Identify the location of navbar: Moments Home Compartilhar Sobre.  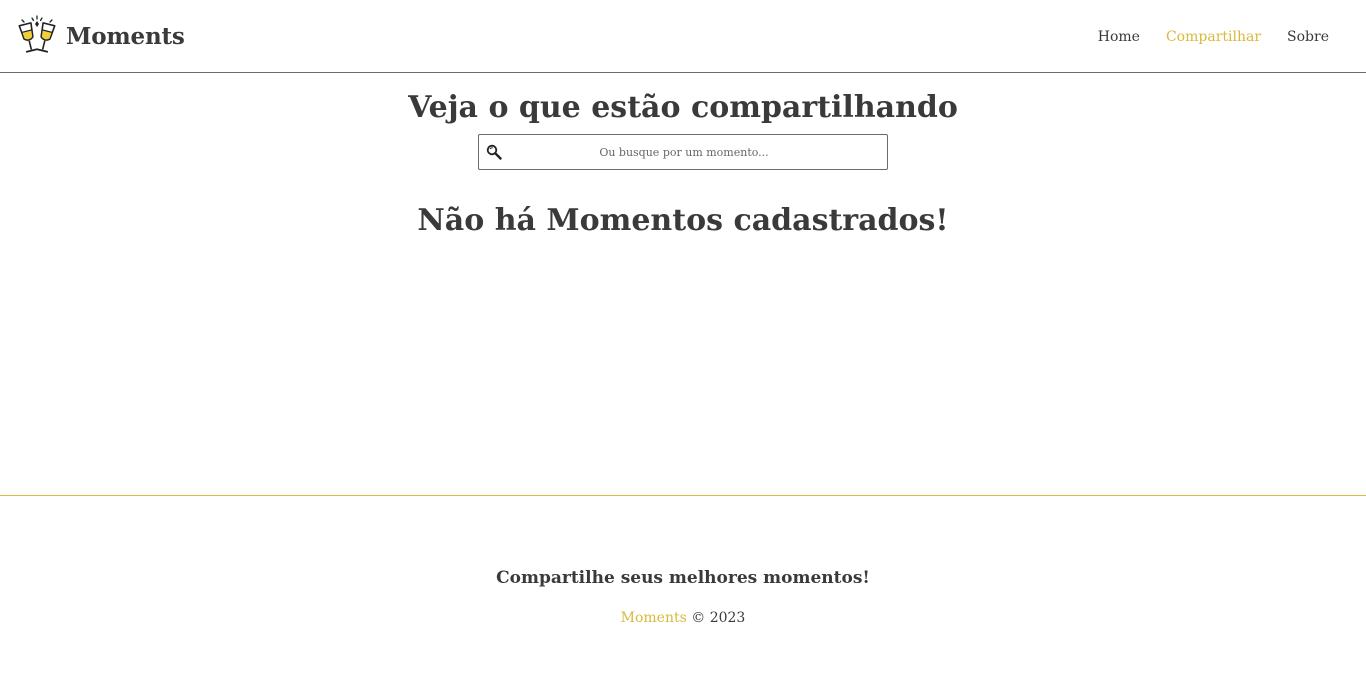
(683, 36).